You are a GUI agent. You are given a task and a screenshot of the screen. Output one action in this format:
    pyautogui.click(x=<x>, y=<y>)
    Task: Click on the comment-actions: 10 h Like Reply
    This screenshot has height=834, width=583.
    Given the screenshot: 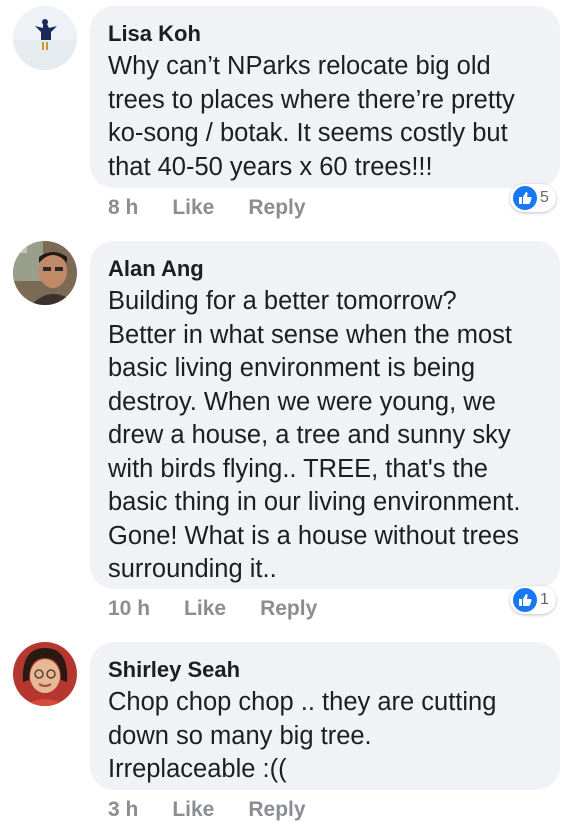 What is the action you would take?
    pyautogui.click(x=212, y=609)
    